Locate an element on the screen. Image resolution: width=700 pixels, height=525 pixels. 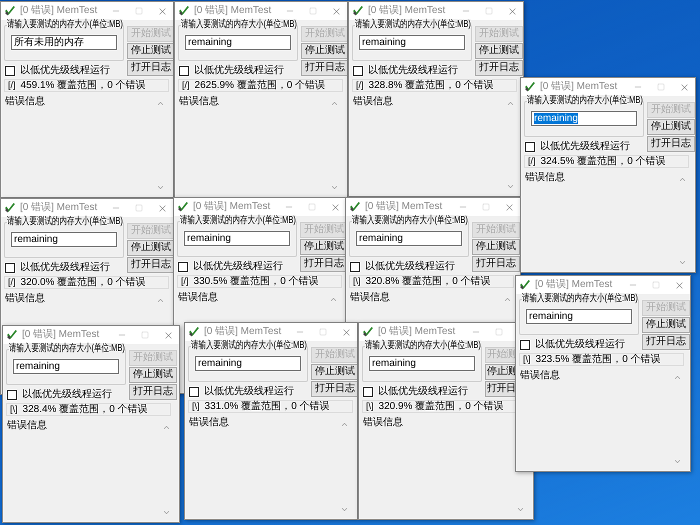
status-text: 320.0% 覆盖范围，0 个错误 is located at coordinates (83, 283).